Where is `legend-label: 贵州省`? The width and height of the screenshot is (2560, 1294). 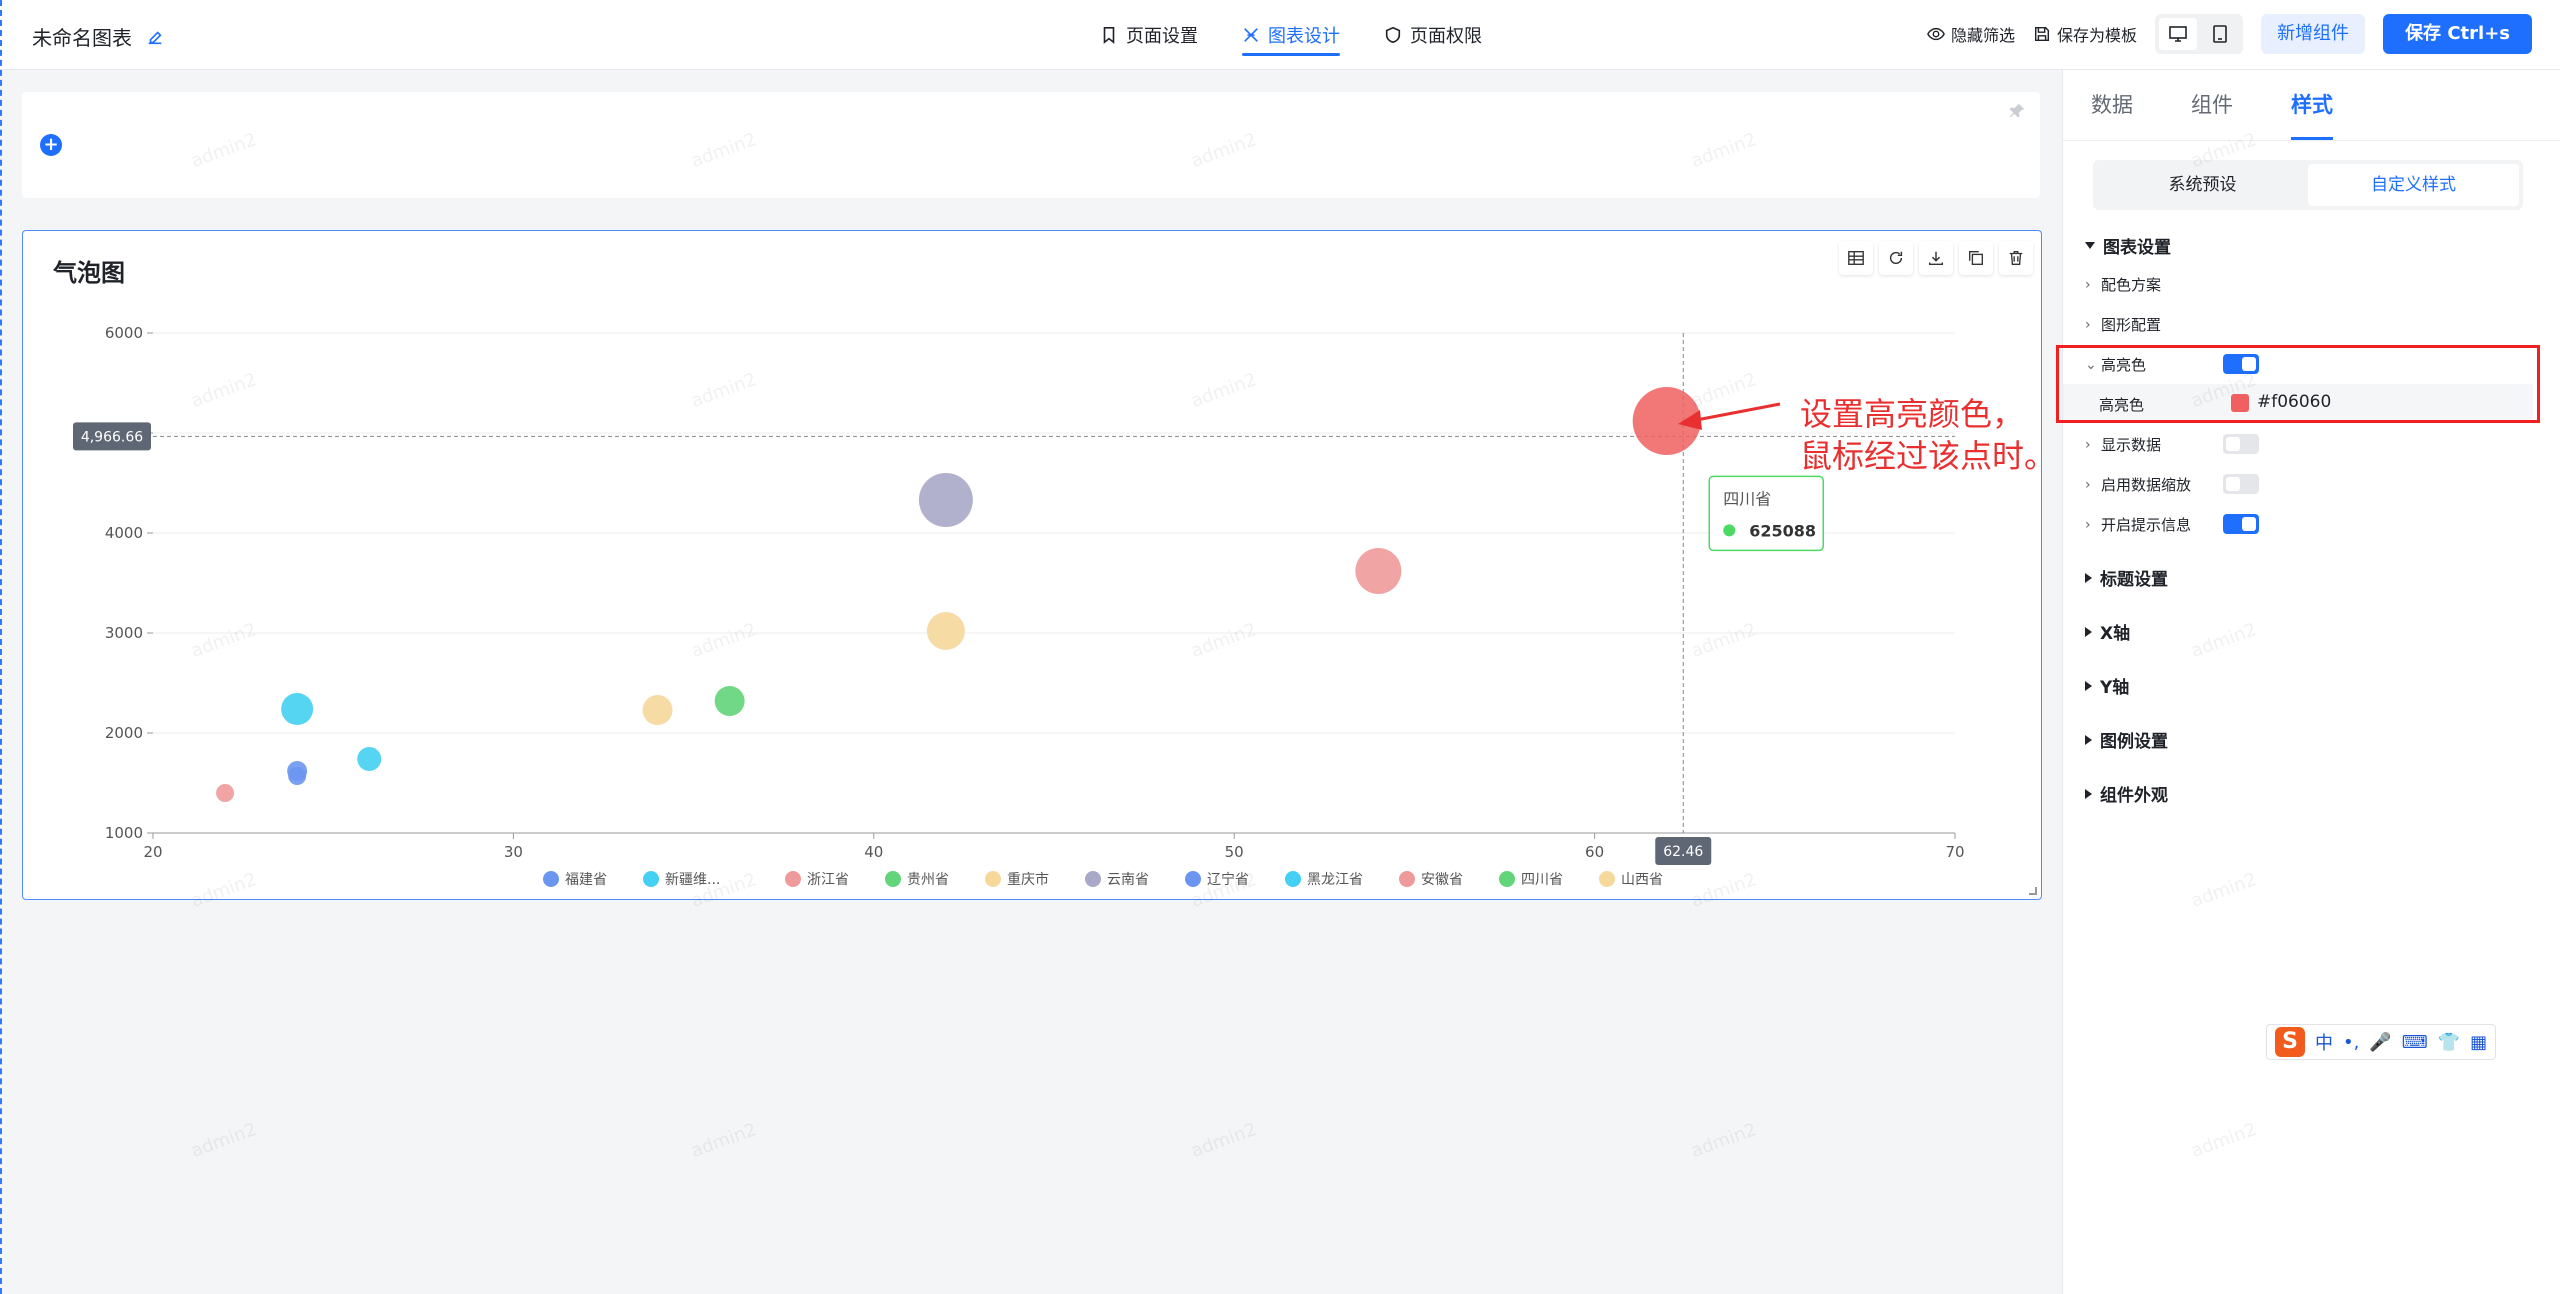 legend-label: 贵州省 is located at coordinates (928, 880).